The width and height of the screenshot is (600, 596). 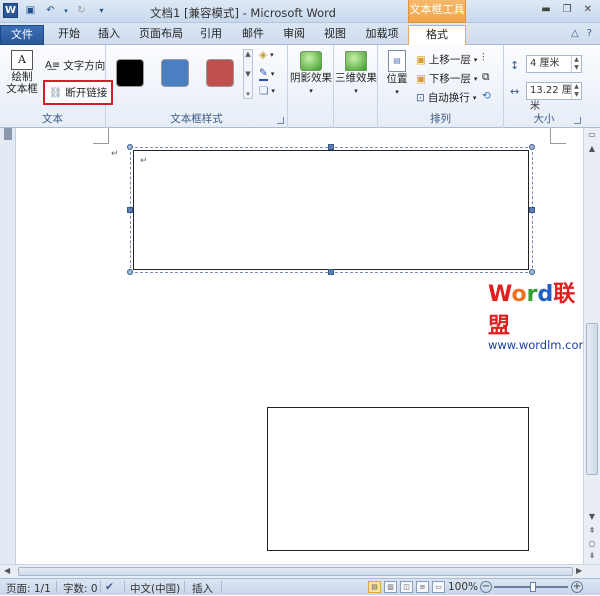 What do you see at coordinates (576, 91) in the screenshot?
I see `width-spinner: ▲ ▼` at bounding box center [576, 91].